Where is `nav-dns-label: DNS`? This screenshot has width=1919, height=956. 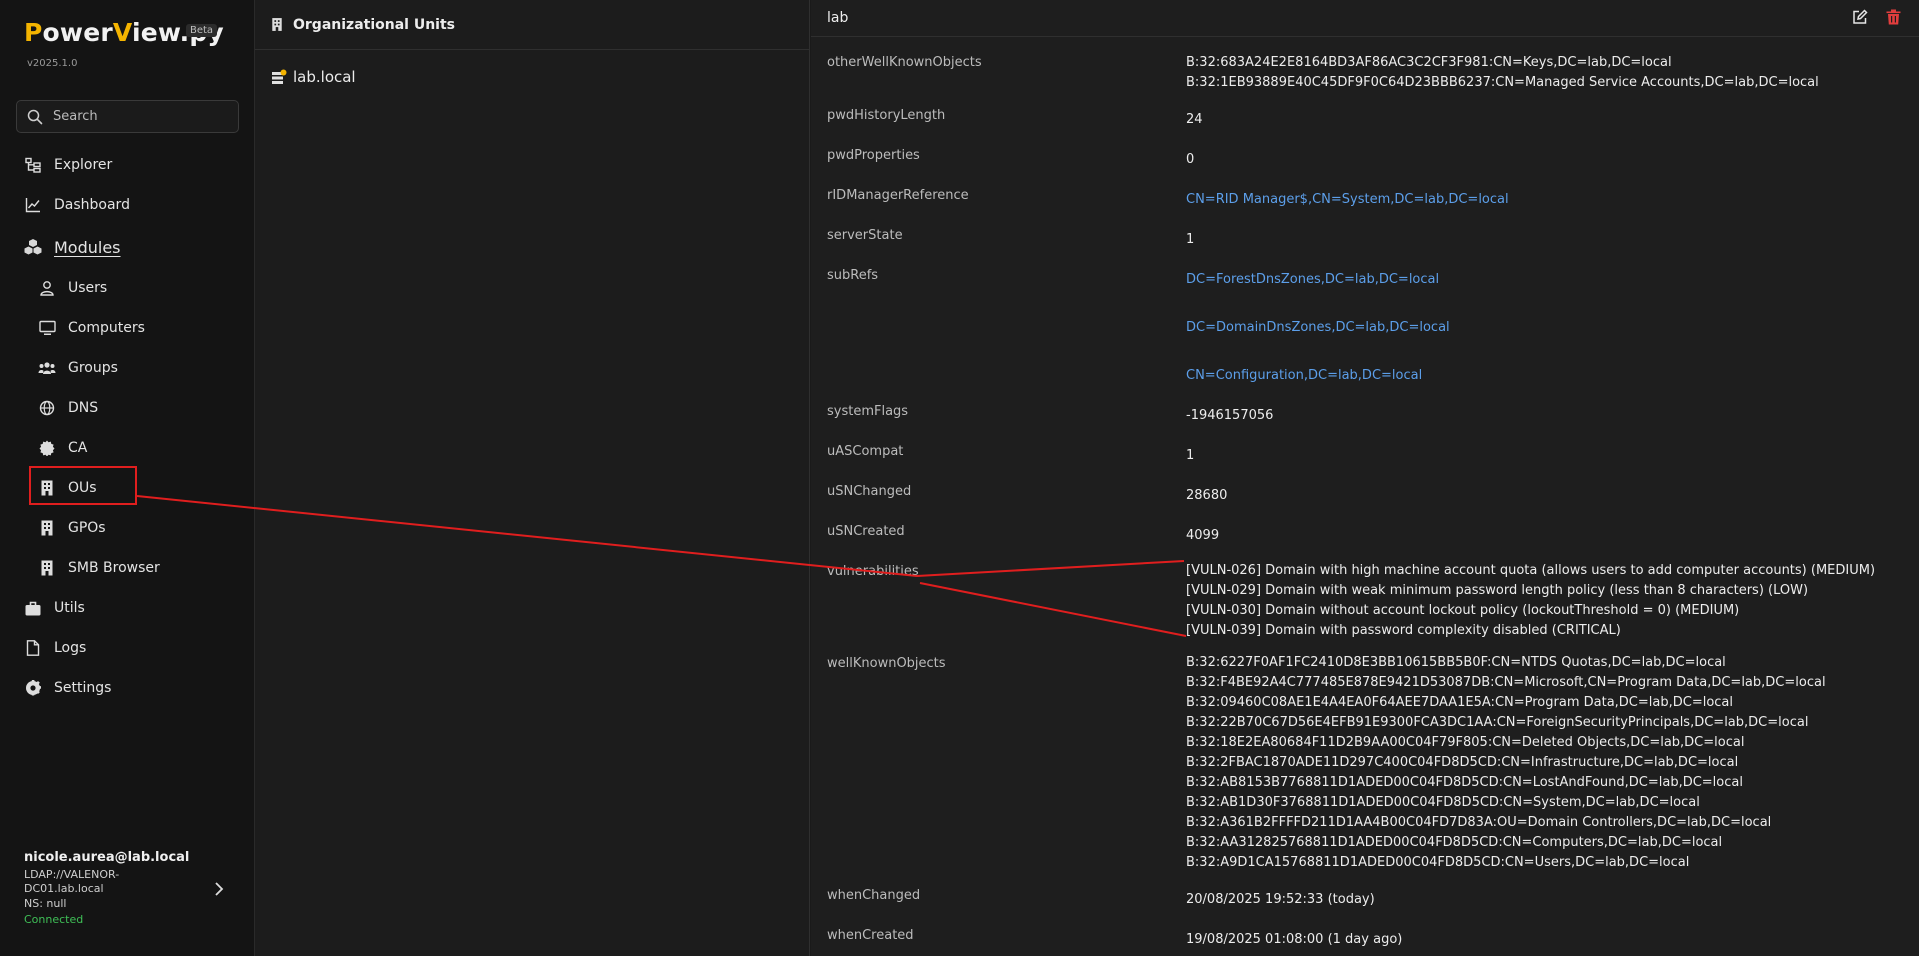 nav-dns-label: DNS is located at coordinates (83, 408).